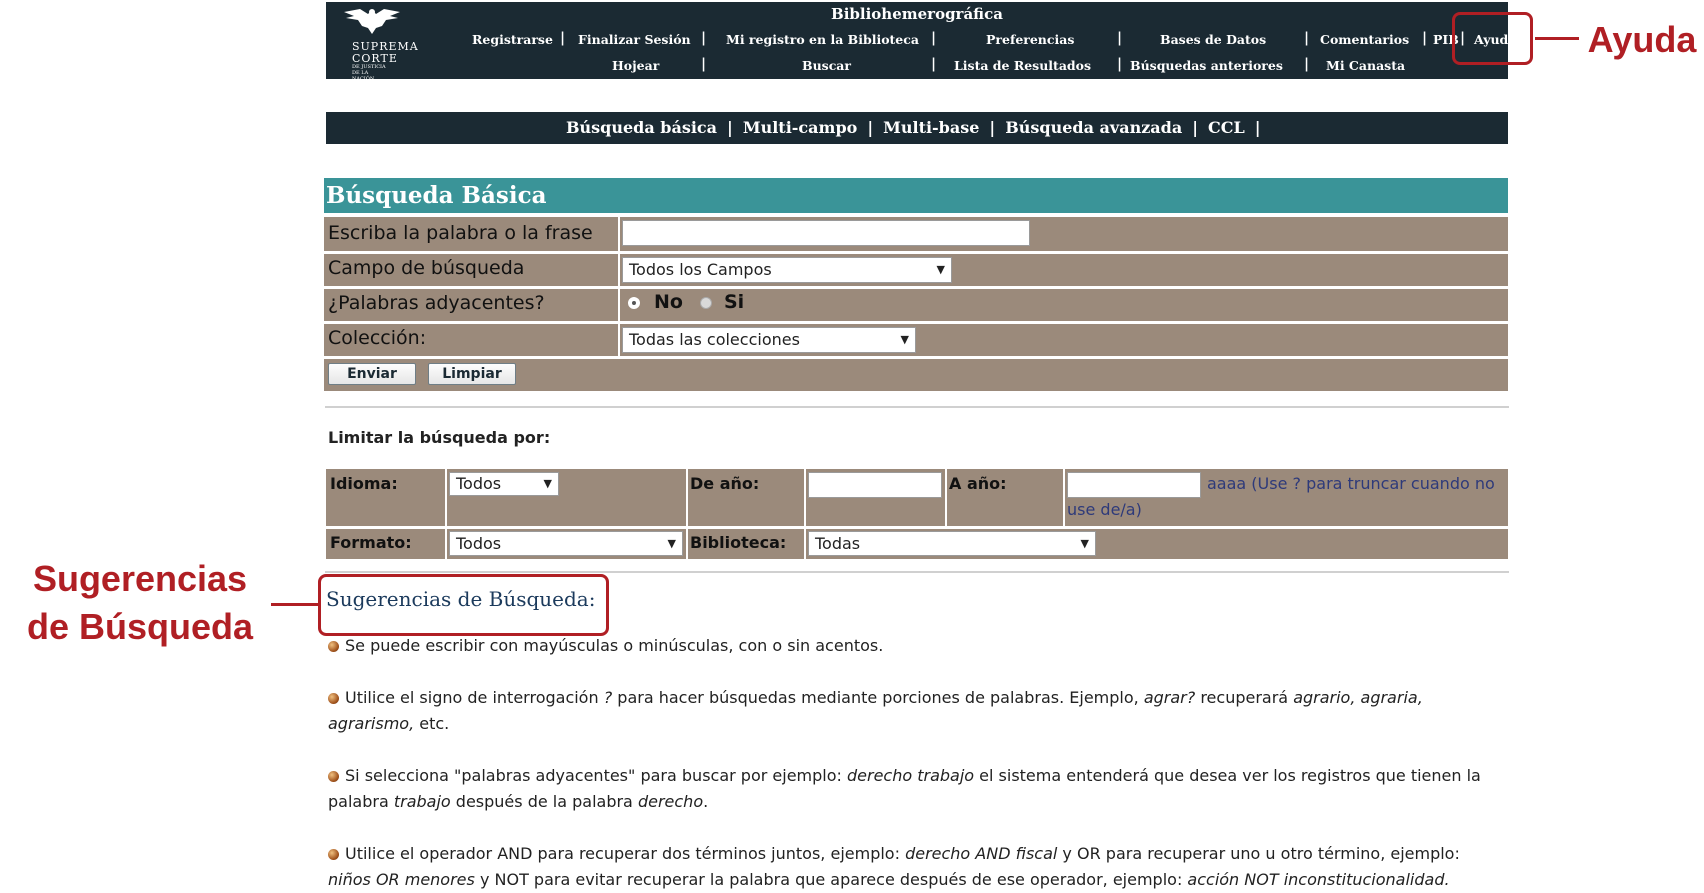 The width and height of the screenshot is (1704, 893). Describe the element at coordinates (725, 483) in the screenshot. I see `from-year-label: De año:` at that location.